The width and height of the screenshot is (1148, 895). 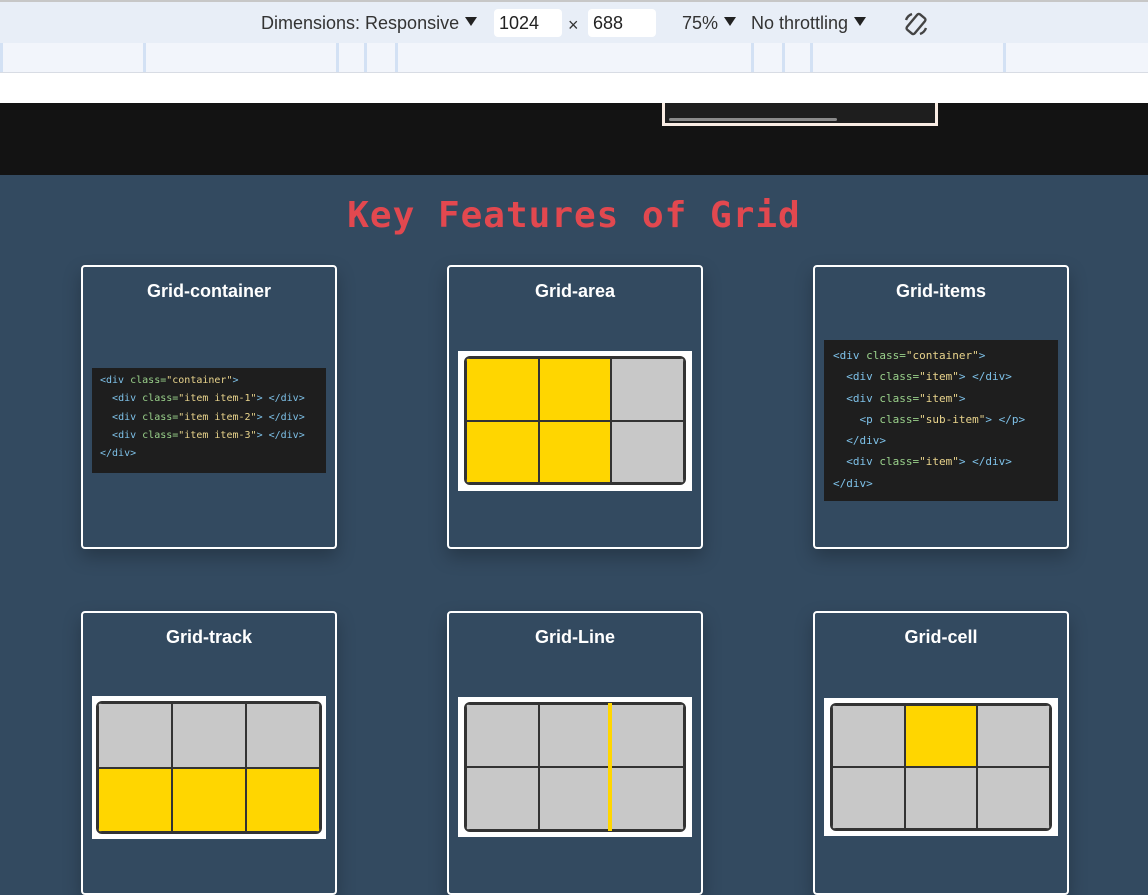 What do you see at coordinates (622, 23) in the screenshot?
I see `height-input` at bounding box center [622, 23].